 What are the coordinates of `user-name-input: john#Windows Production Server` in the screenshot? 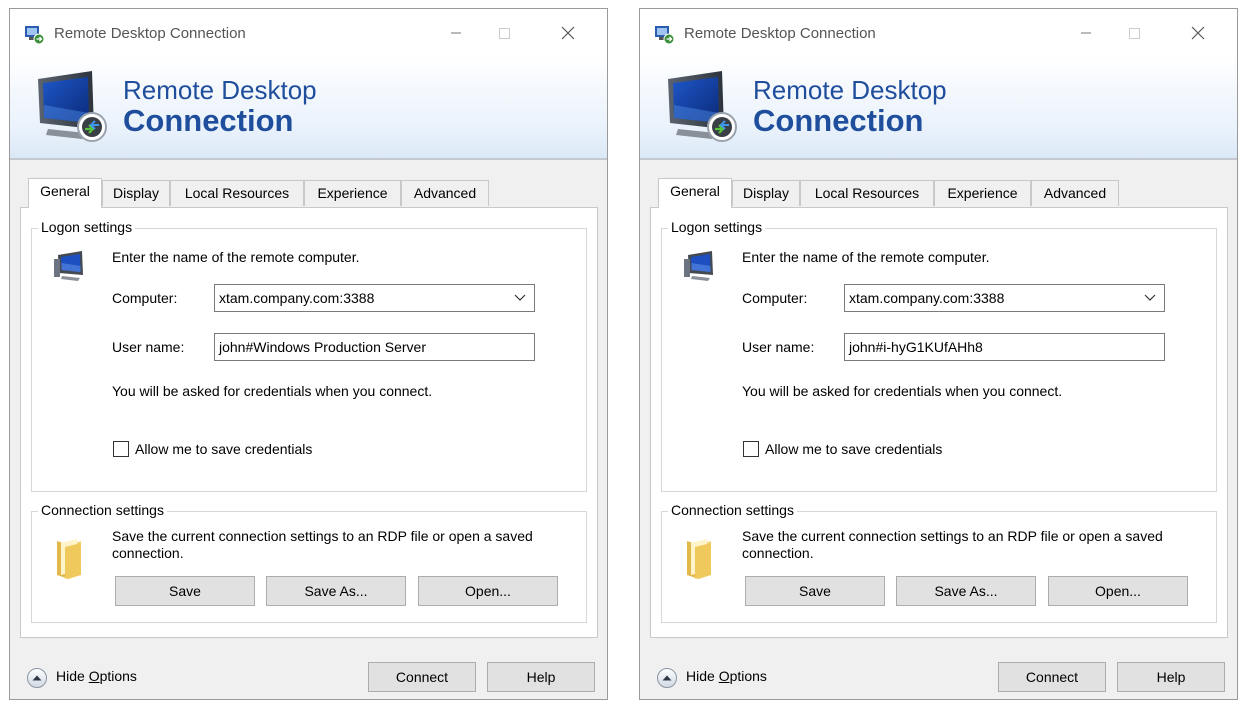 It's located at (374, 347).